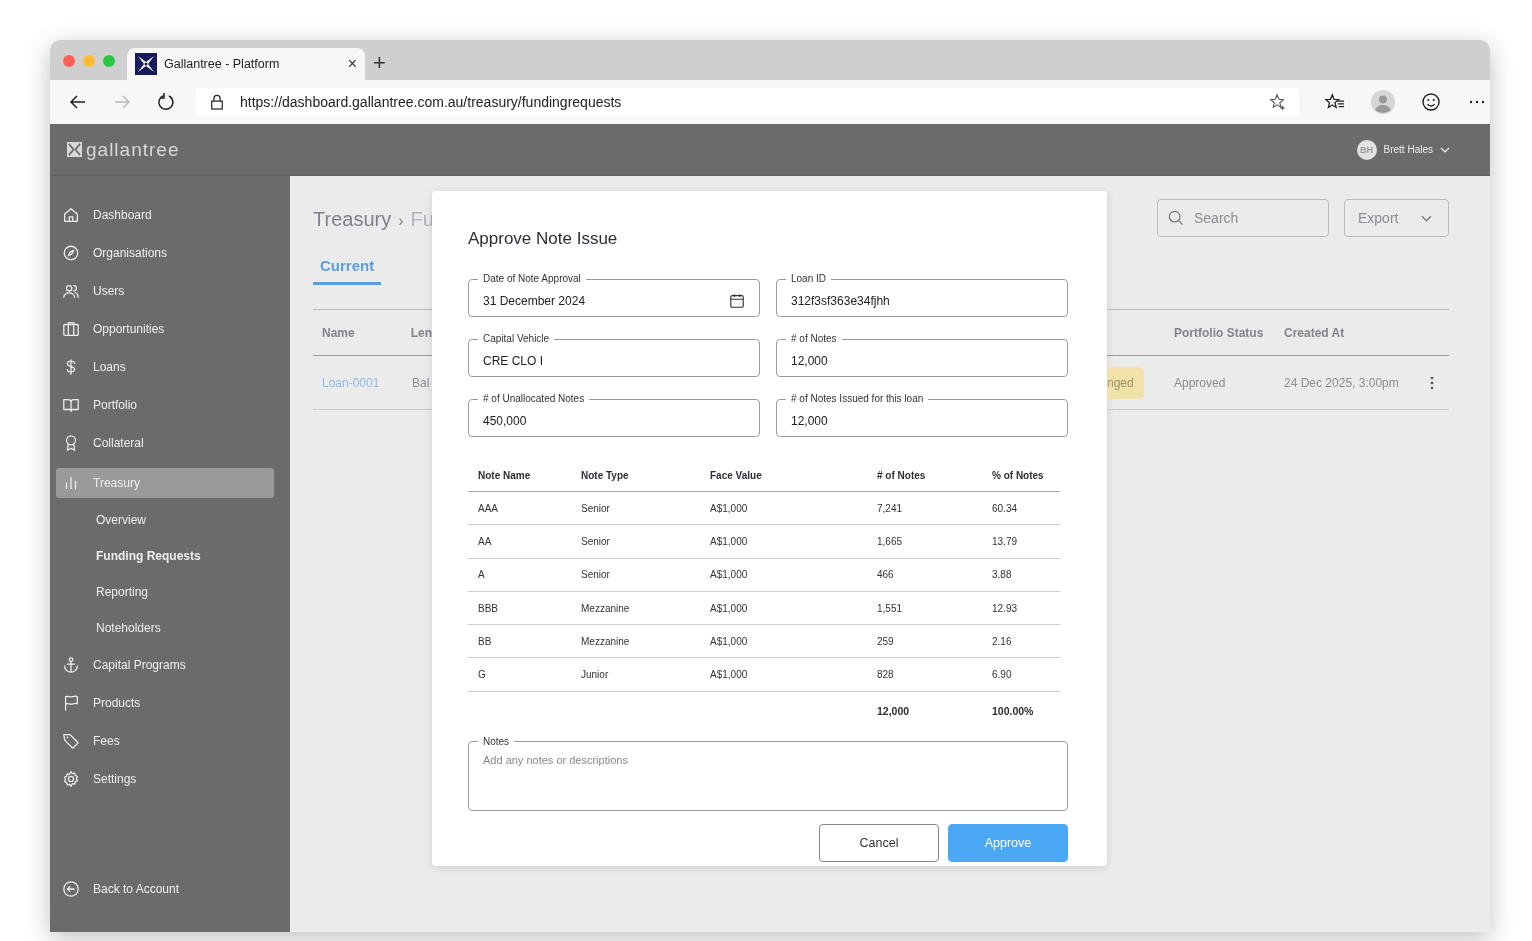 Image resolution: width=1532 pixels, height=941 pixels. Describe the element at coordinates (421, 382) in the screenshot. I see `table-cell: Bal` at that location.